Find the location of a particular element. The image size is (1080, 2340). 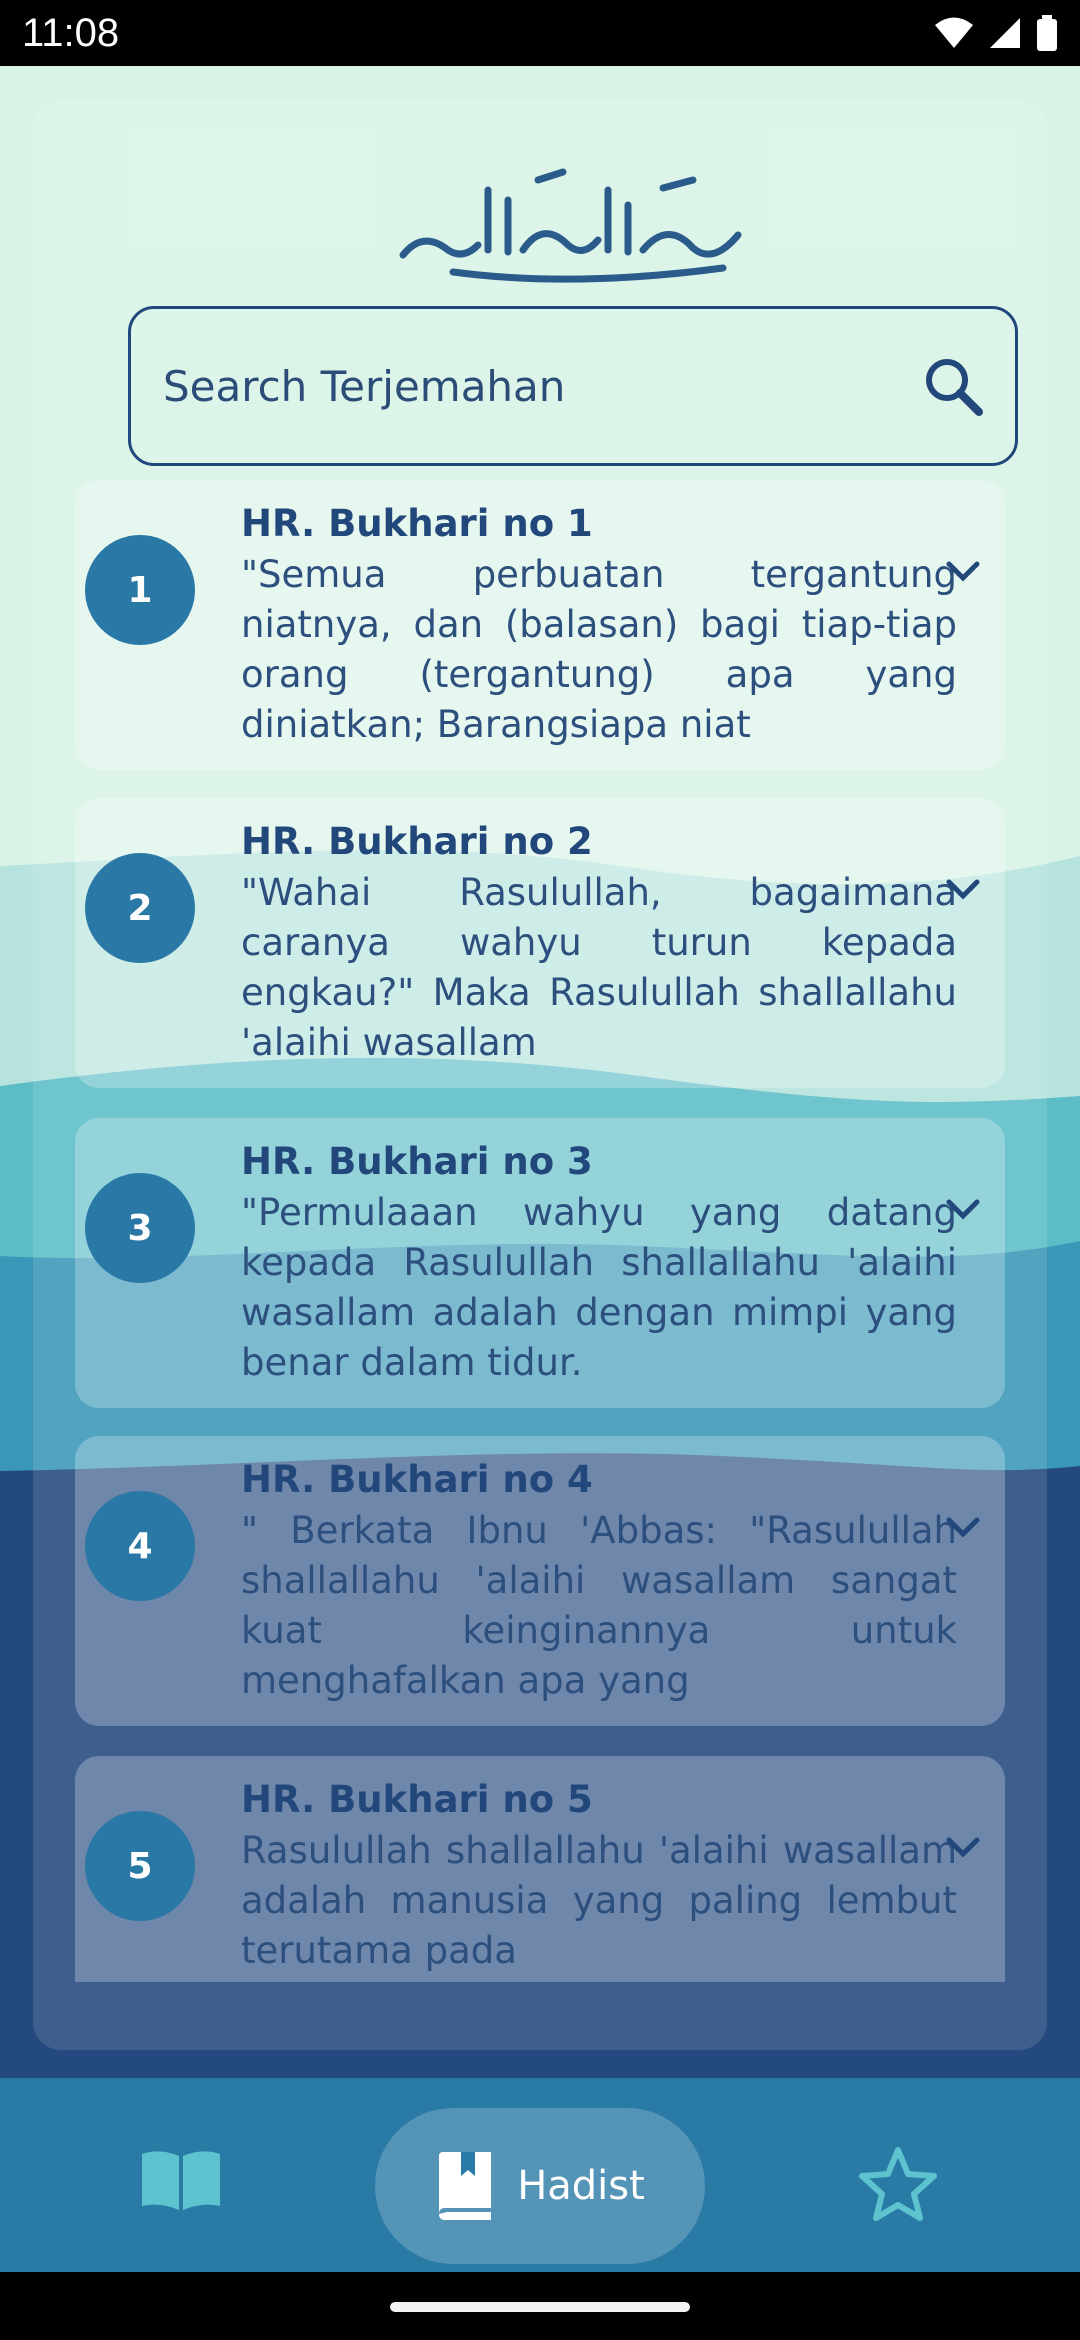

hadith-number-badge: 1 is located at coordinates (140, 590).